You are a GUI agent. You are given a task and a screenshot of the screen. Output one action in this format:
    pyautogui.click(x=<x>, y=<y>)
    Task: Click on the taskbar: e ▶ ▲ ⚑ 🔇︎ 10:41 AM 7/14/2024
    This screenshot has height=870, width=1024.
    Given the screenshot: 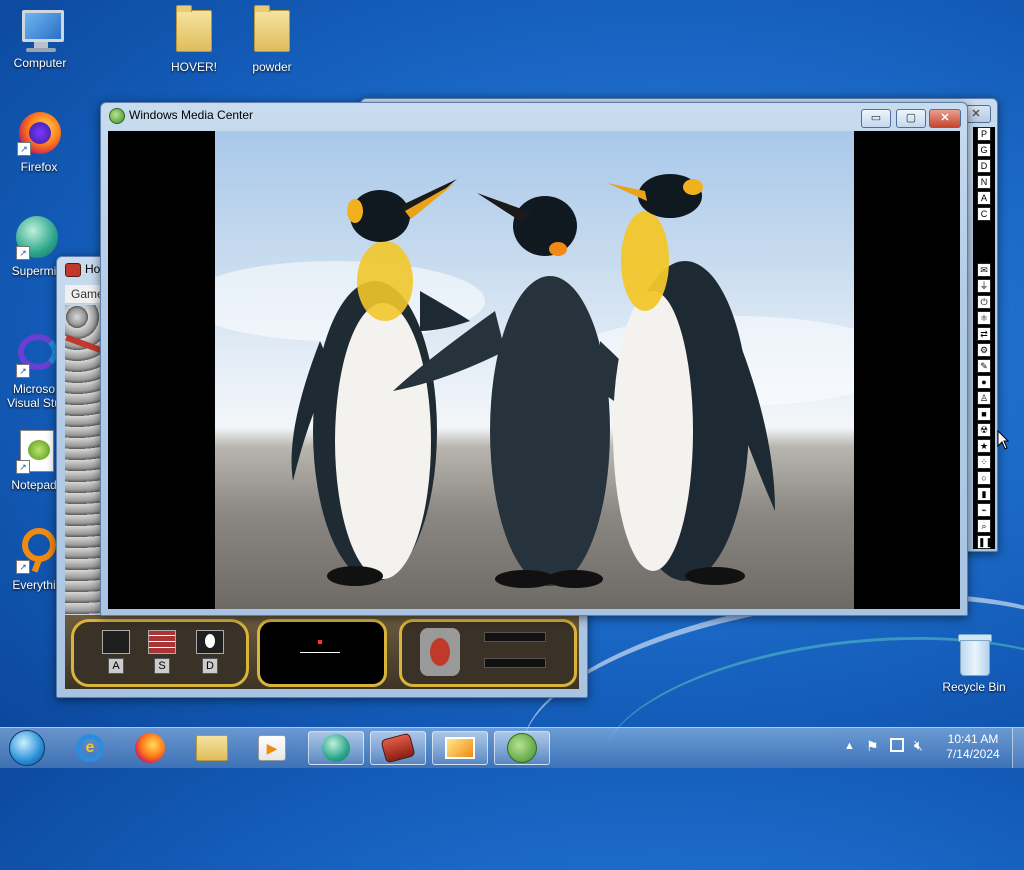 What is the action you would take?
    pyautogui.click(x=512, y=747)
    